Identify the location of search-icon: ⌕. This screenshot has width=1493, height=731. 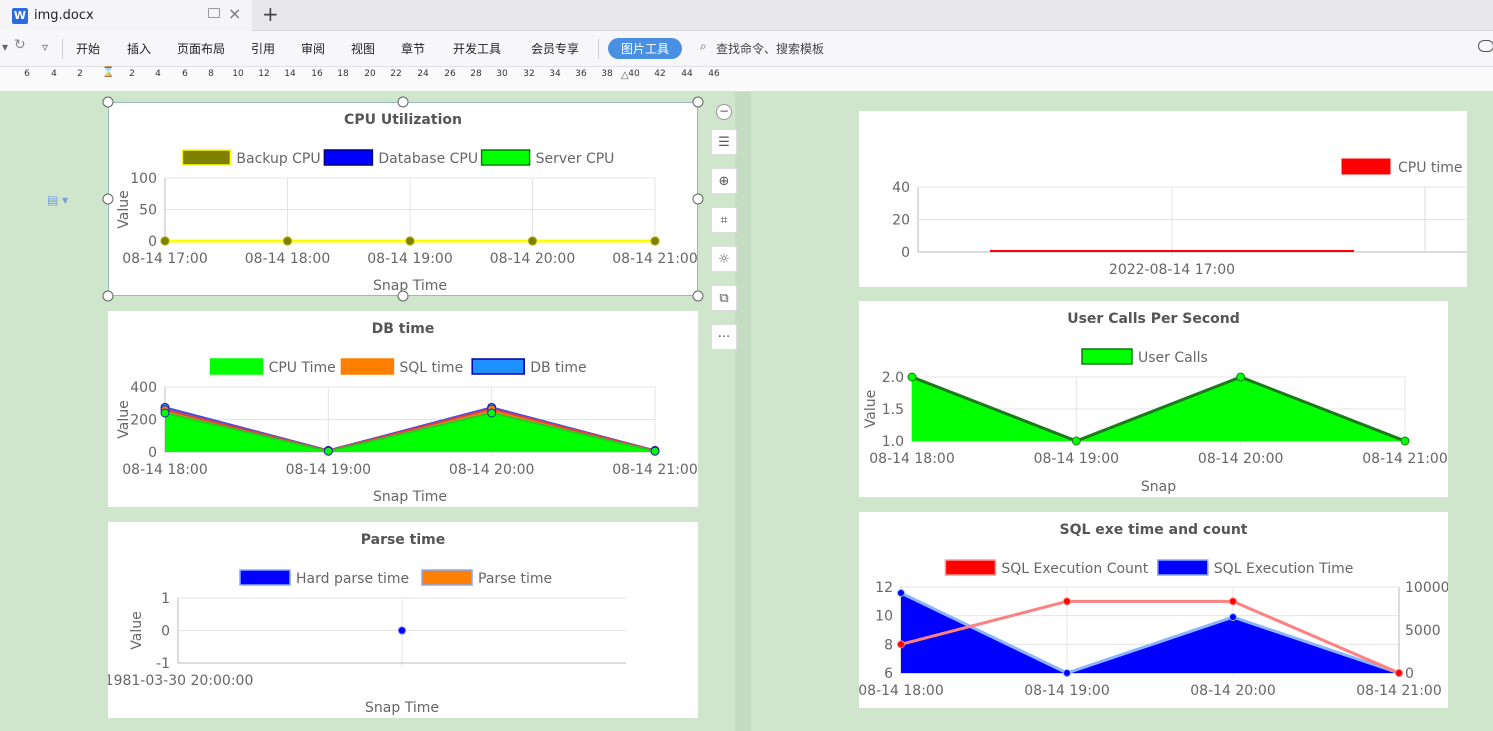
(703, 46).